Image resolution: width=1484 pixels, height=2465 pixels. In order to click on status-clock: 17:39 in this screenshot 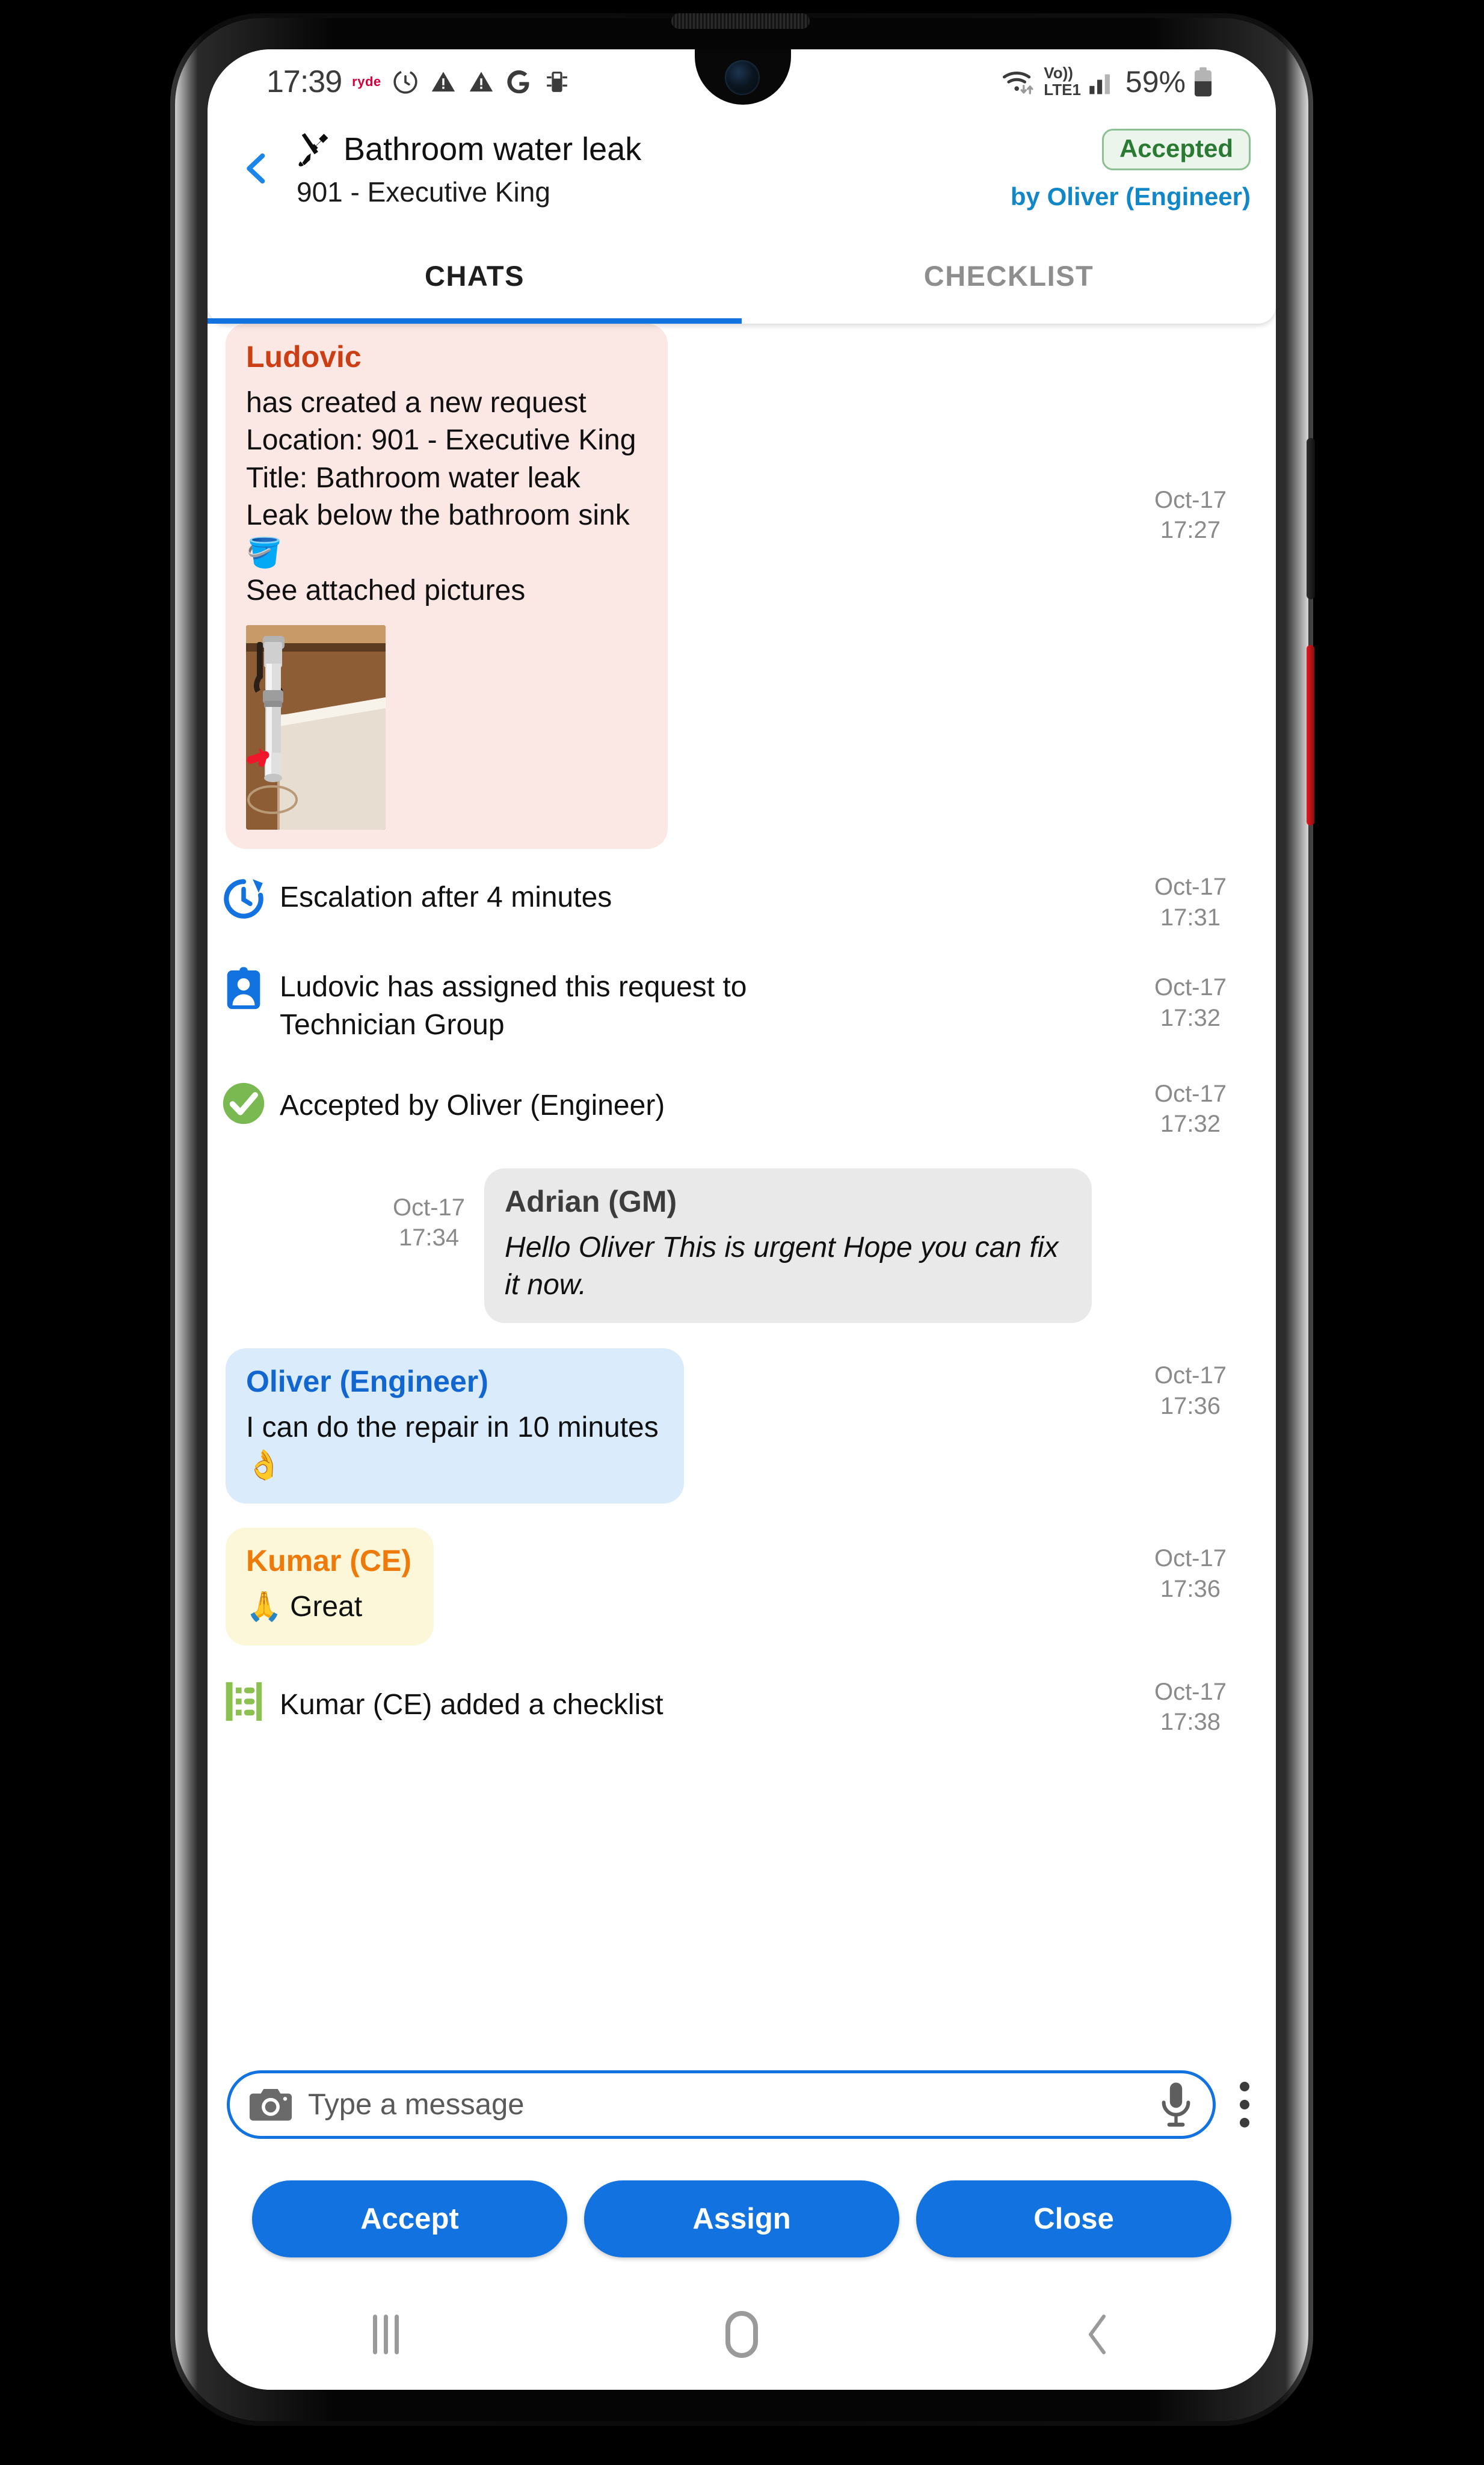, I will do `click(304, 81)`.